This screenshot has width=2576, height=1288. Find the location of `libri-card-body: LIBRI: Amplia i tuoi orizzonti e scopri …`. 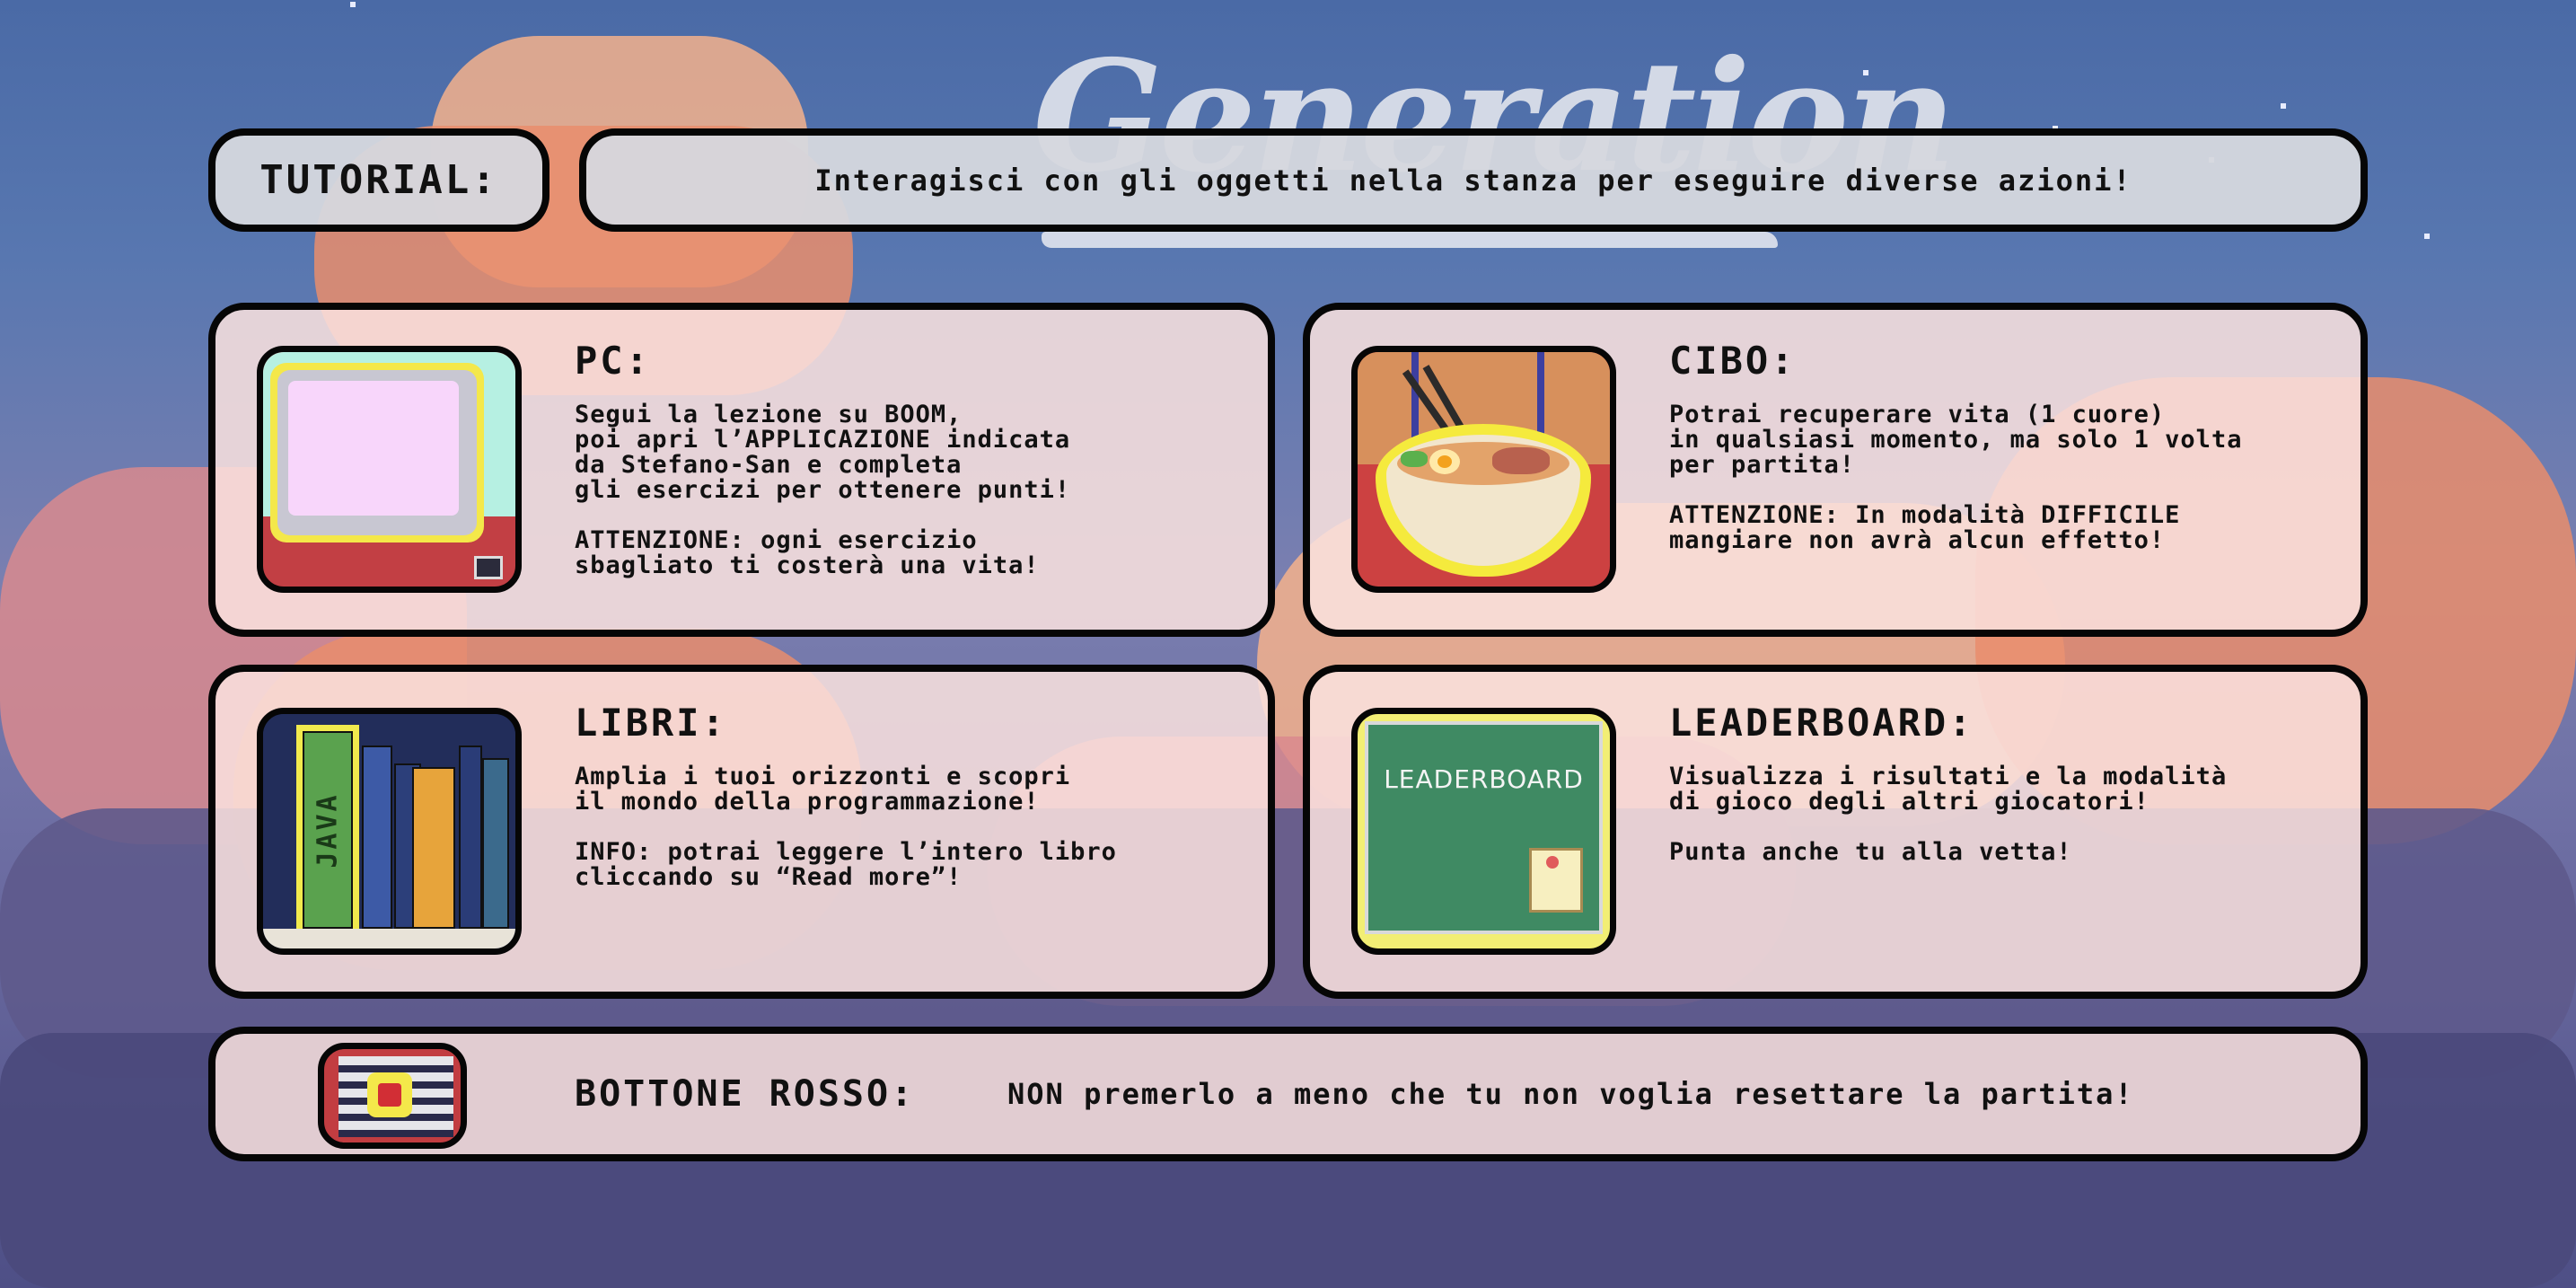

libri-card-body: LIBRI: Amplia i tuoi orizzonti e scopri … is located at coordinates (912, 795).